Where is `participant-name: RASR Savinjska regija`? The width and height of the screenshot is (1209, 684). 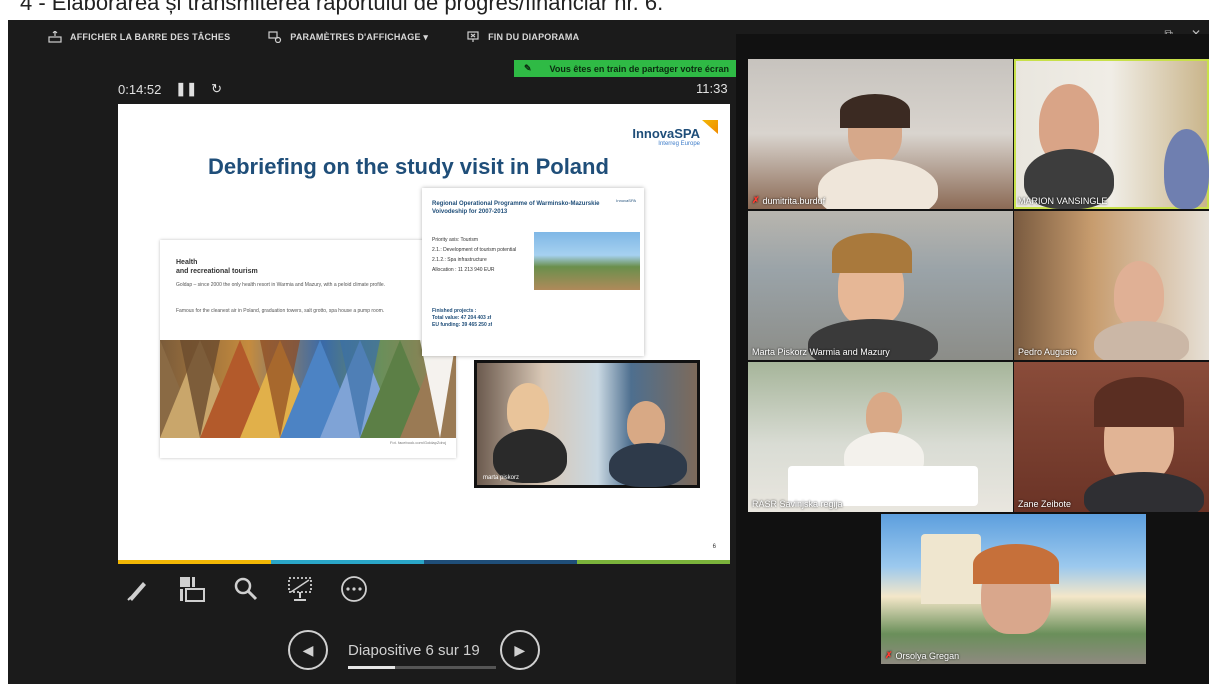
participant-name: RASR Savinjska regija is located at coordinates (797, 504).